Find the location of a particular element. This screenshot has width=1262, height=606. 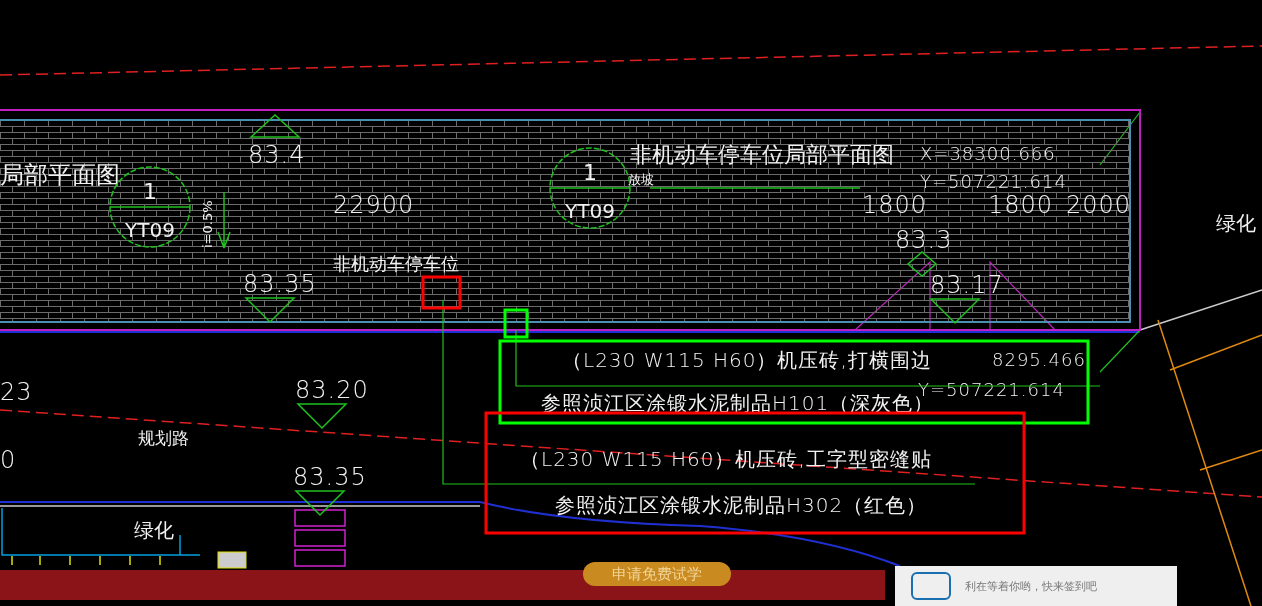

notice-text: 利在等着你哟，快来签到吧 is located at coordinates (1031, 586).